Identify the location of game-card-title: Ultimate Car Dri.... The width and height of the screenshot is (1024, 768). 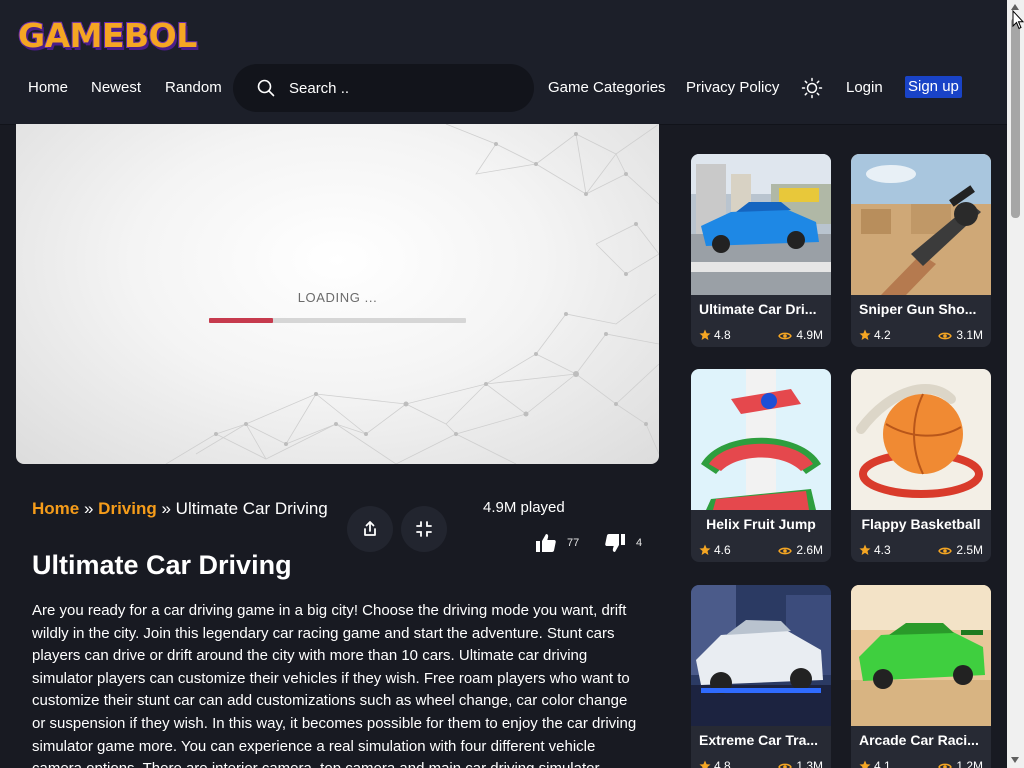
(758, 309).